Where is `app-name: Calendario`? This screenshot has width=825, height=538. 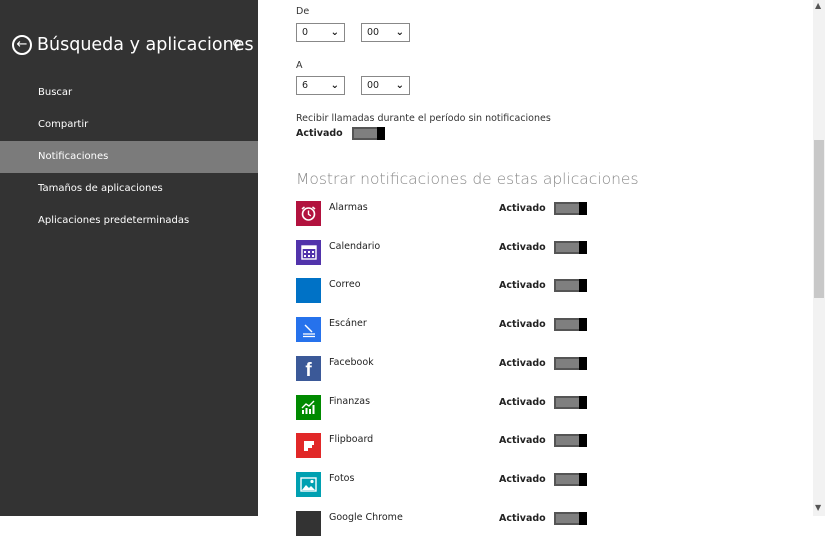 app-name: Calendario is located at coordinates (355, 246).